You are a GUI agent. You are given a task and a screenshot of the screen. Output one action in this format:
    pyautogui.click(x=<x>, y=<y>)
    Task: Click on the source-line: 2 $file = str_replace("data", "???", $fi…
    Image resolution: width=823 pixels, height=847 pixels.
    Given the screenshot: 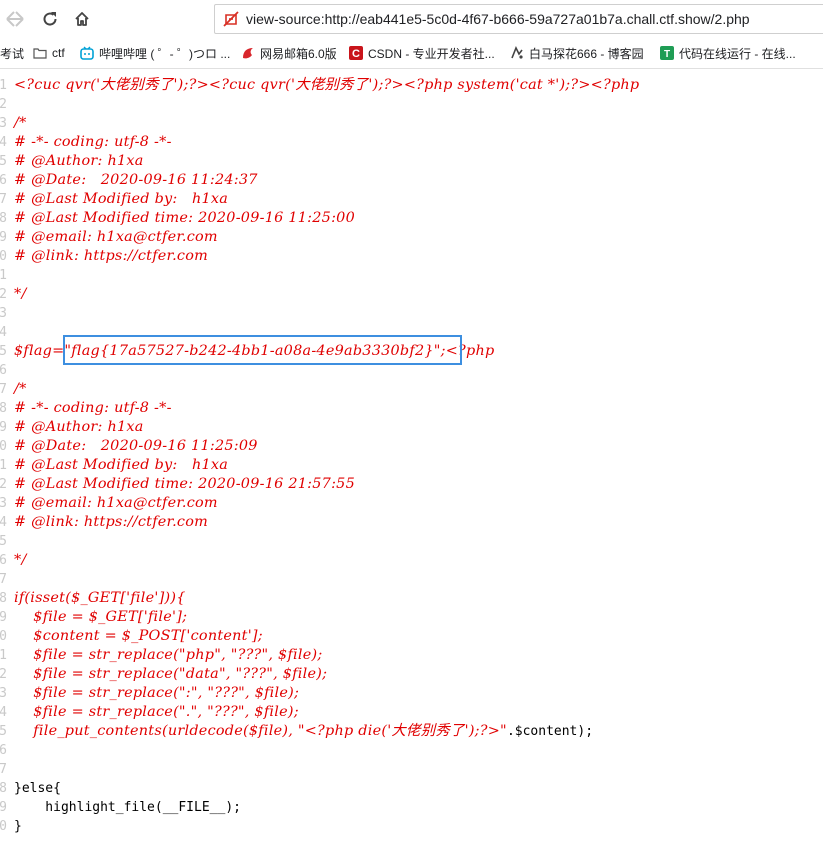 What is the action you would take?
    pyautogui.click(x=411, y=674)
    